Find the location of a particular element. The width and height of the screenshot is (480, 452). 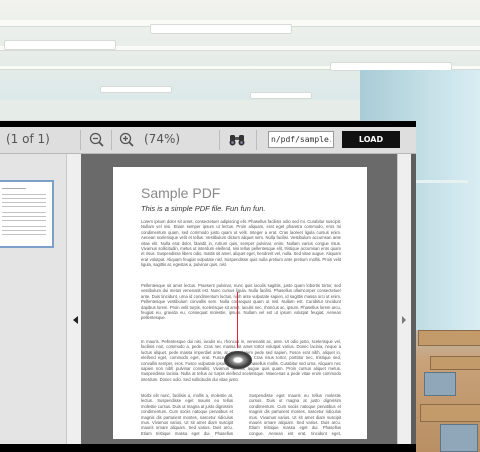

document-title: Sample PDF is located at coordinates (181, 193).